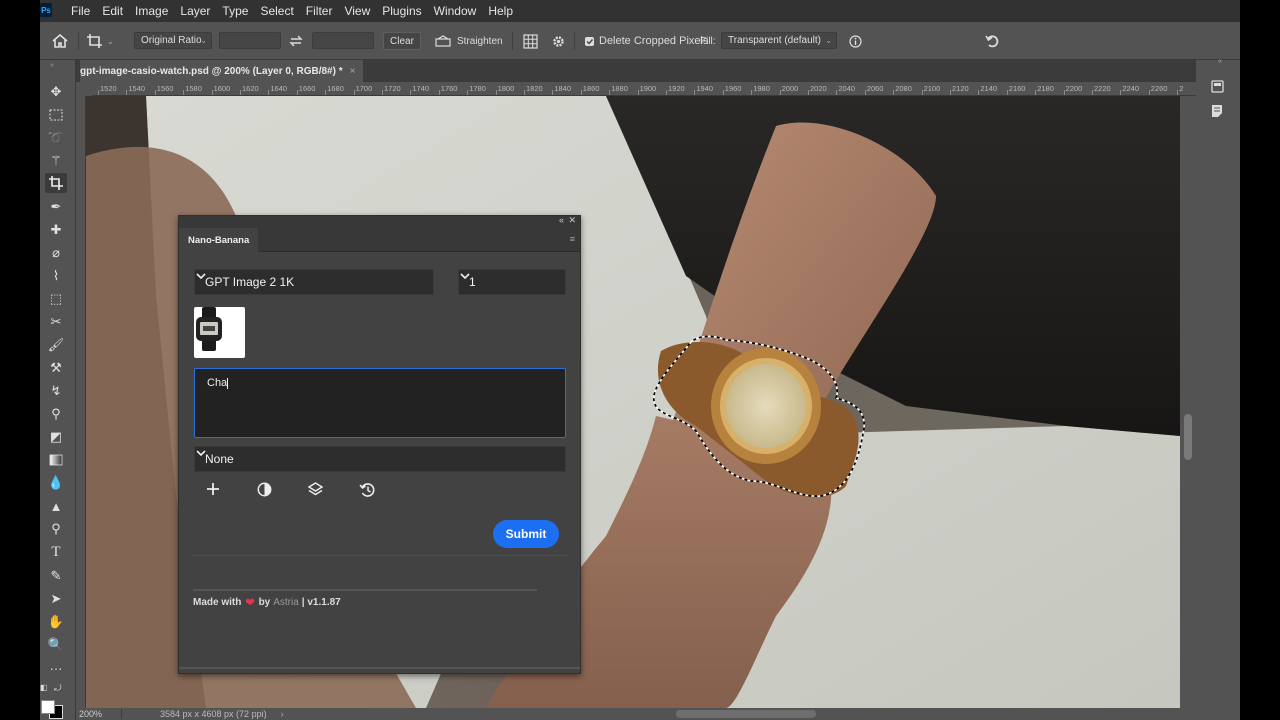  What do you see at coordinates (790, 88) in the screenshot?
I see `ruler-tick-label: 2000` at bounding box center [790, 88].